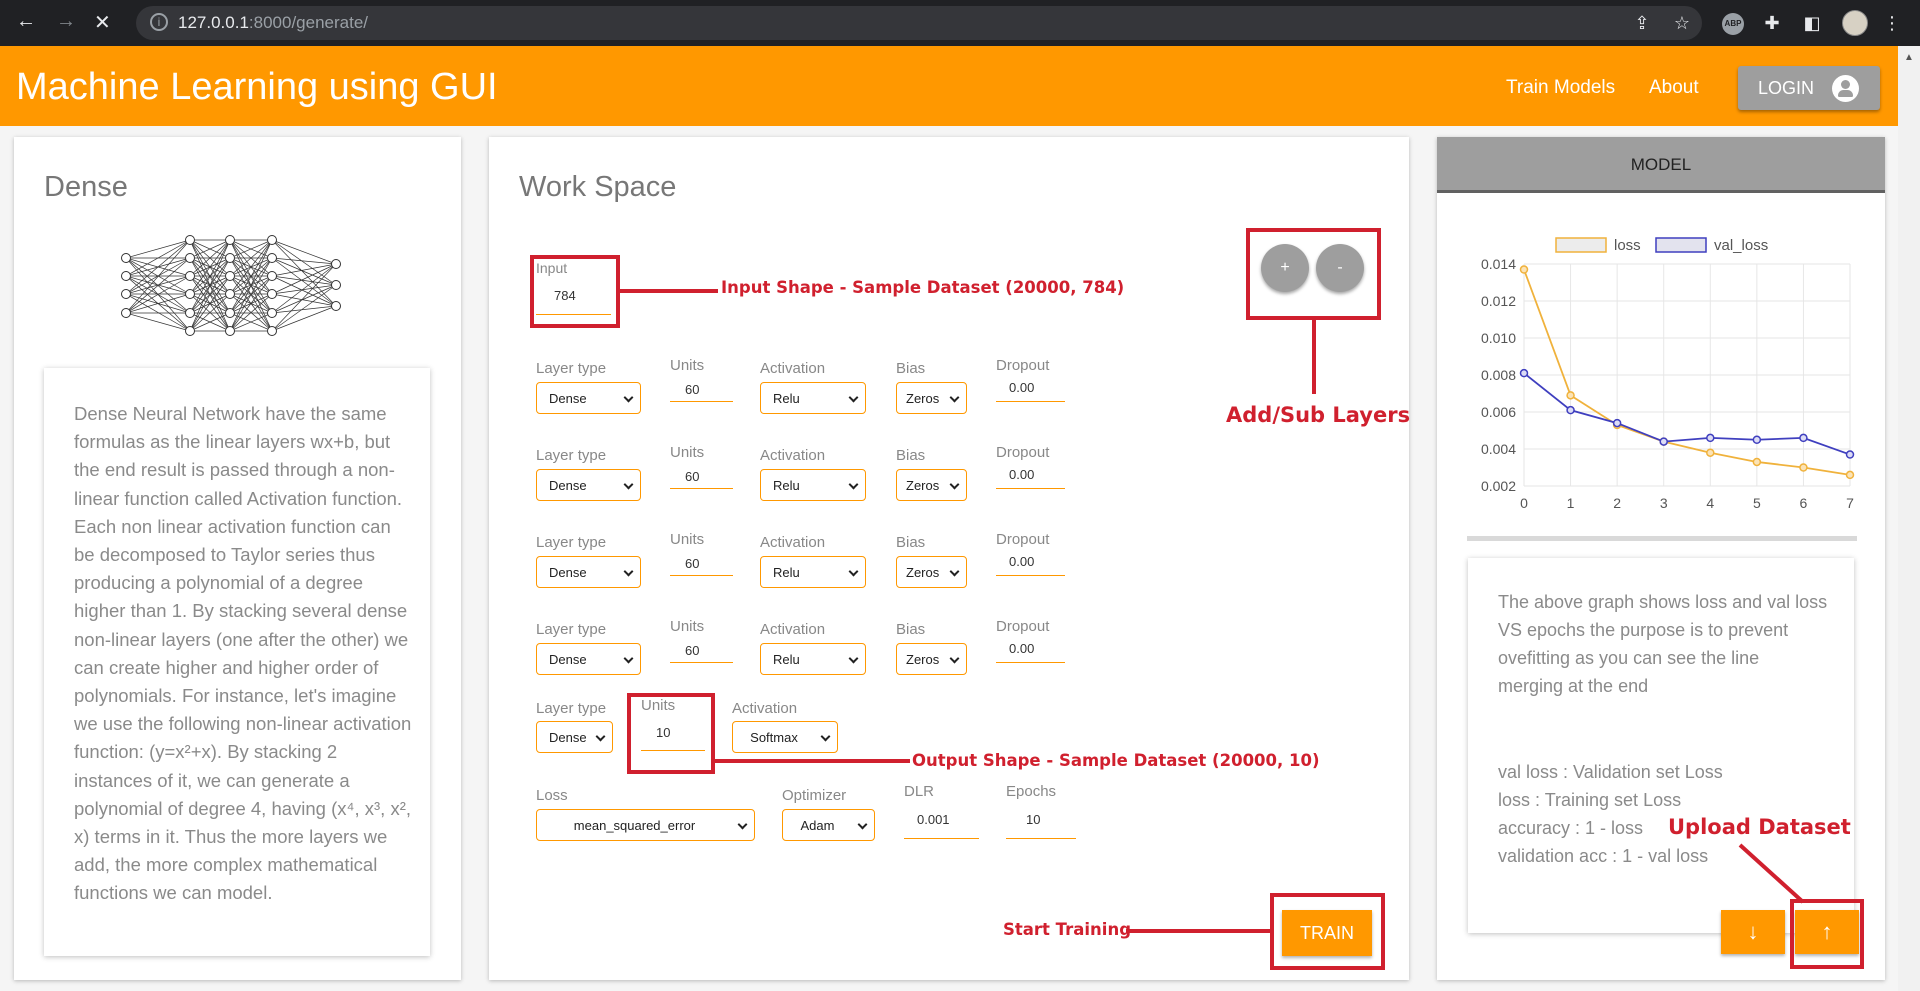 The image size is (1920, 991). What do you see at coordinates (911, 368) in the screenshot?
I see `bias-label: Bias` at bounding box center [911, 368].